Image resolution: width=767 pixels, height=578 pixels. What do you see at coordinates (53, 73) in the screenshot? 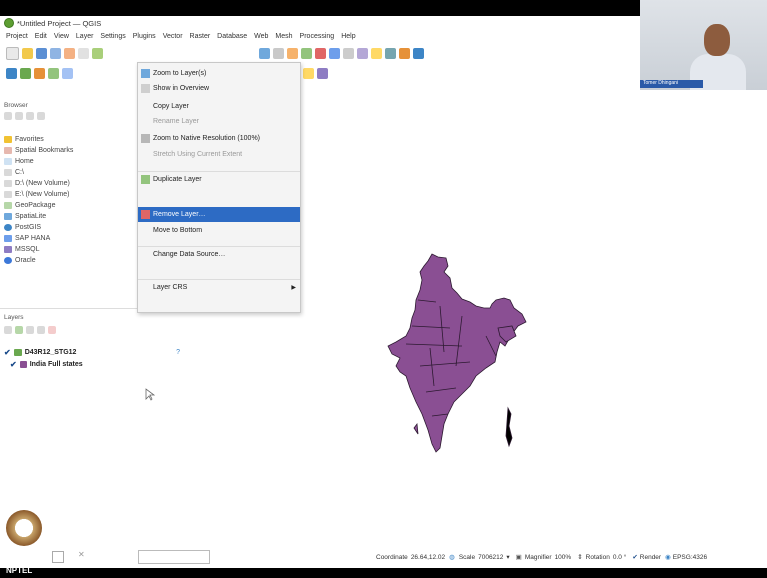
I see `add-delimited-text-icon` at bounding box center [53, 73].